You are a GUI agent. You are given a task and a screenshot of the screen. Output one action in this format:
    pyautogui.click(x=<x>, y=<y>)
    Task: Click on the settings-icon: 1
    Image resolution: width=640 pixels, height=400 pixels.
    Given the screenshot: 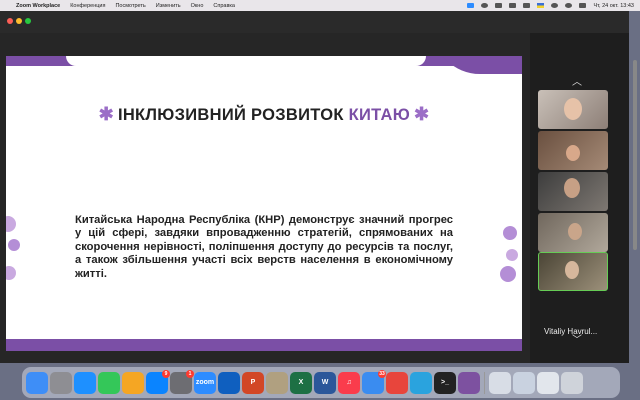 What is the action you would take?
    pyautogui.click(x=182, y=381)
    